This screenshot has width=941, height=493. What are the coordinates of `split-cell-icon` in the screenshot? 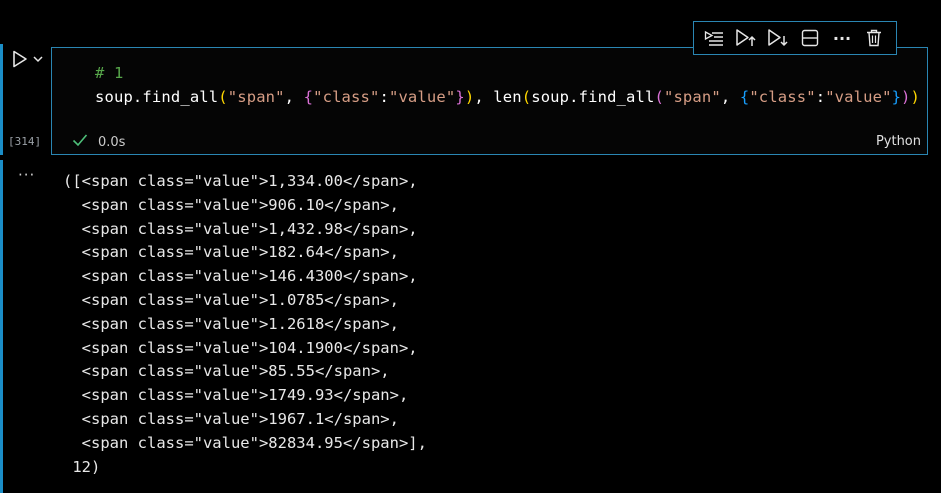 It's located at (810, 38).